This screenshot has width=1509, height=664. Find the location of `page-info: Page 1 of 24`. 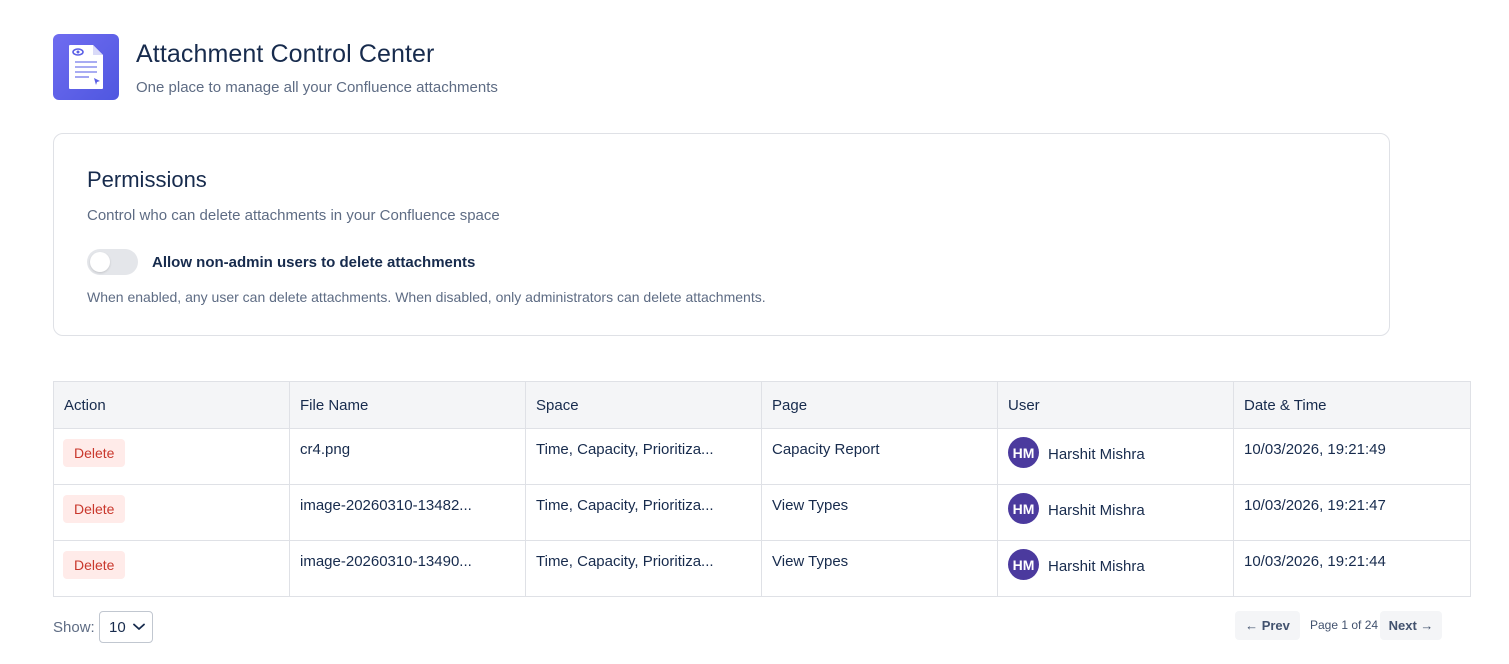

page-info: Page 1 of 24 is located at coordinates (1344, 625).